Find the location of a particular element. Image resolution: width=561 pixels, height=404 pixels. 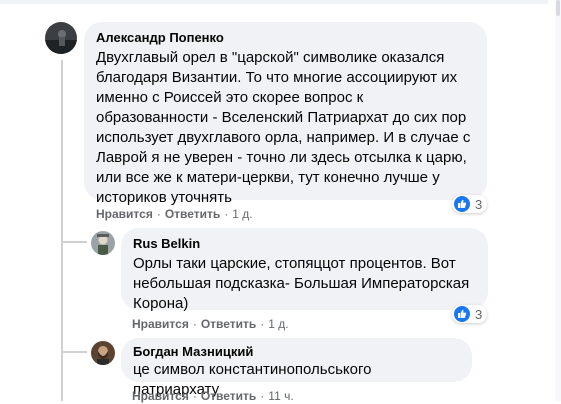

comment-actions: Нравится · Ответить · 11 ч. is located at coordinates (213, 396).